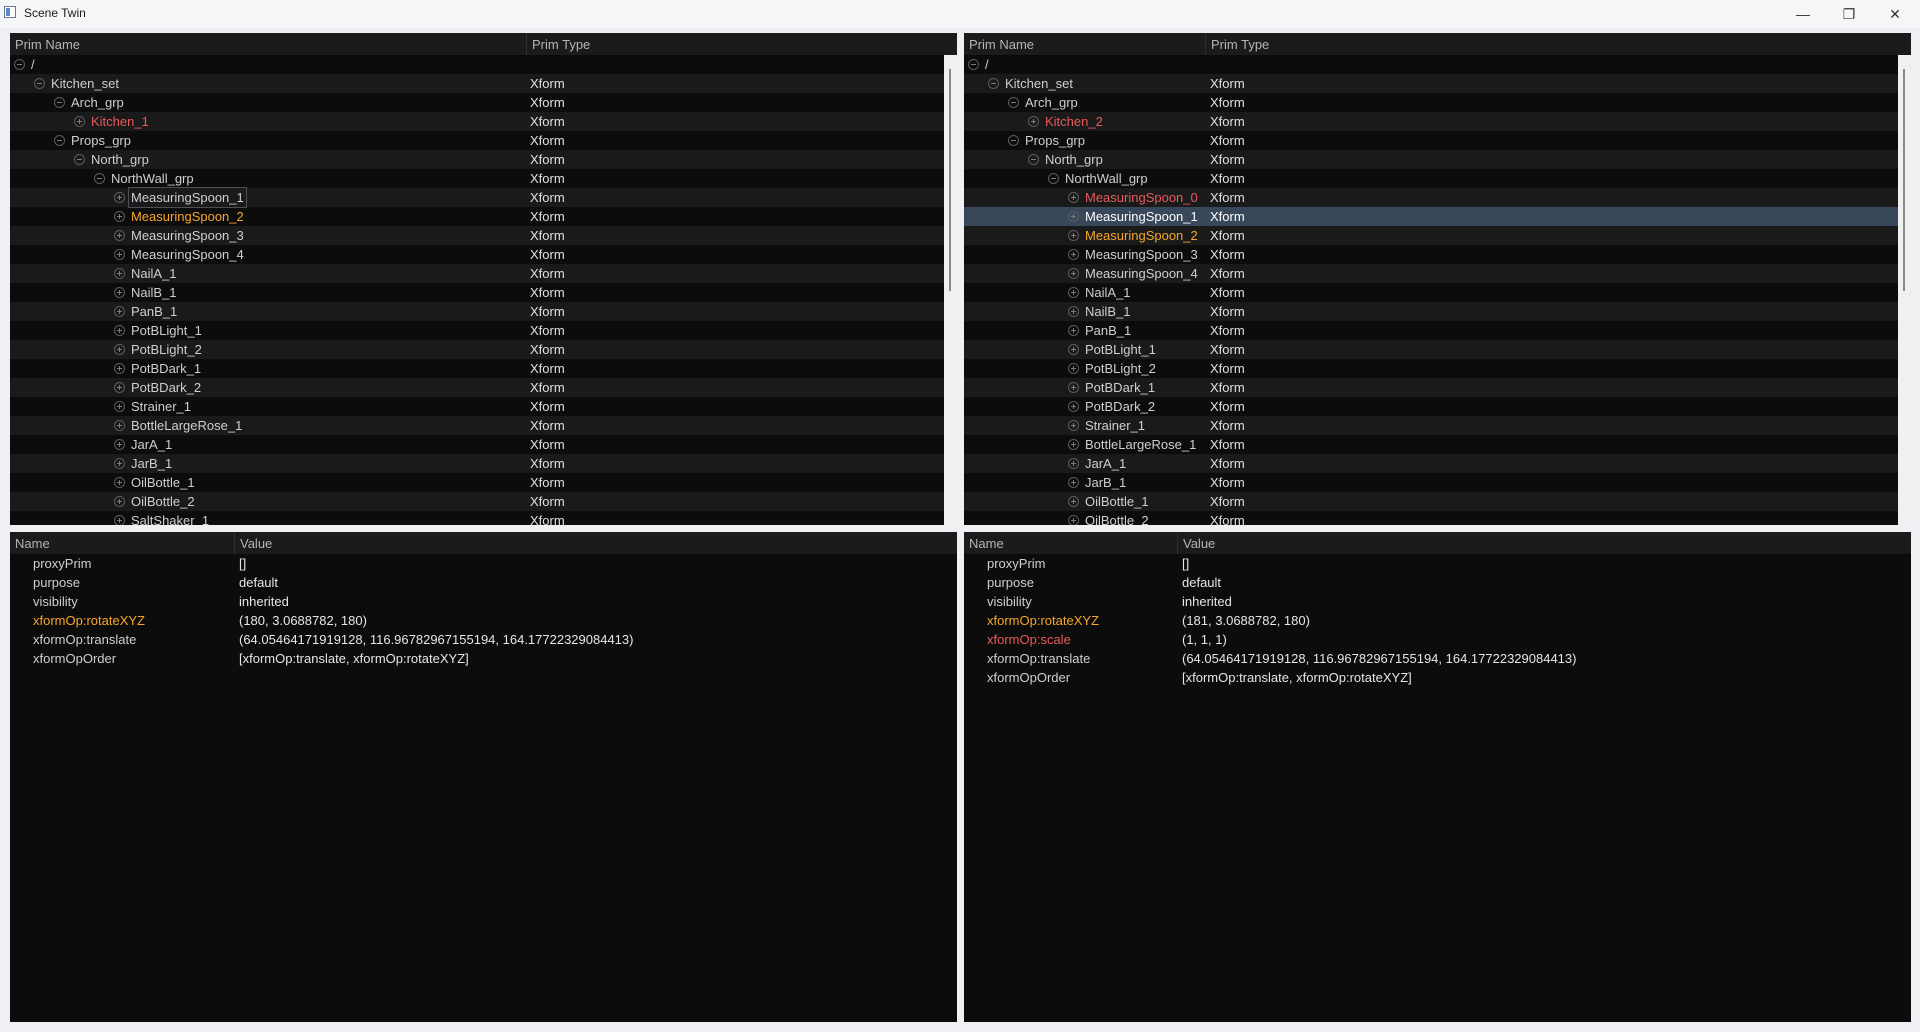 This screenshot has width=1920, height=1032. What do you see at coordinates (1431, 406) in the screenshot?
I see `tree-row: PotBDark_2 Xform` at bounding box center [1431, 406].